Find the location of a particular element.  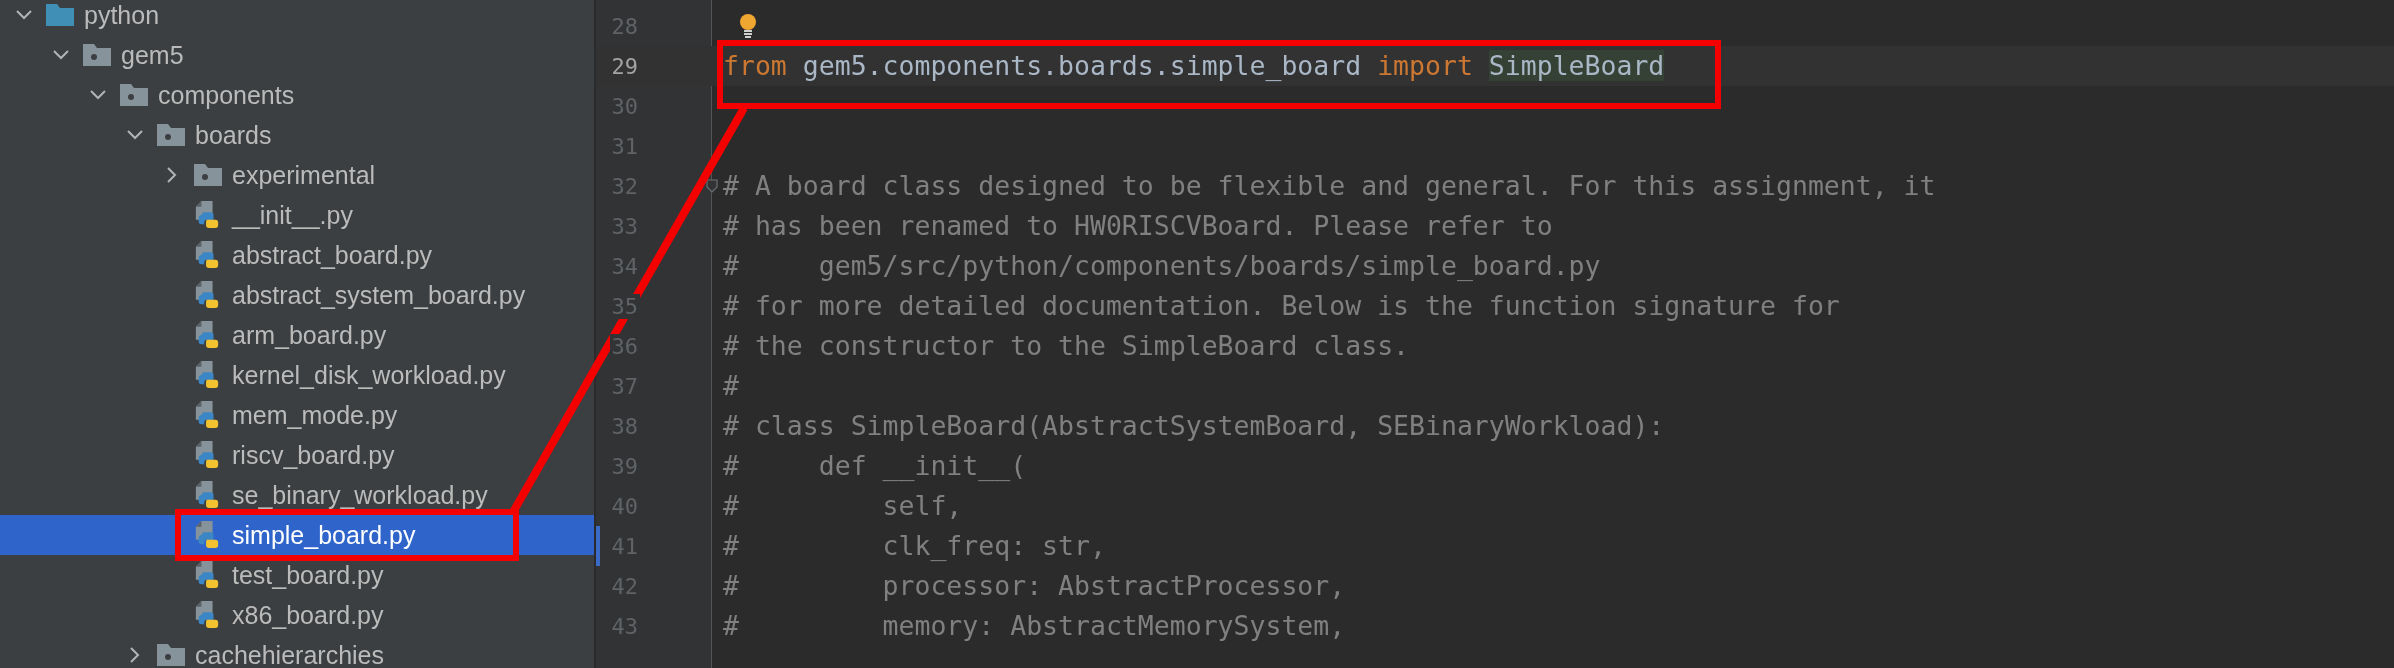

code-line: # class SimpleBoard(AbstractSystemBoard, SEBinaryWorkload): is located at coordinates (1194, 426).